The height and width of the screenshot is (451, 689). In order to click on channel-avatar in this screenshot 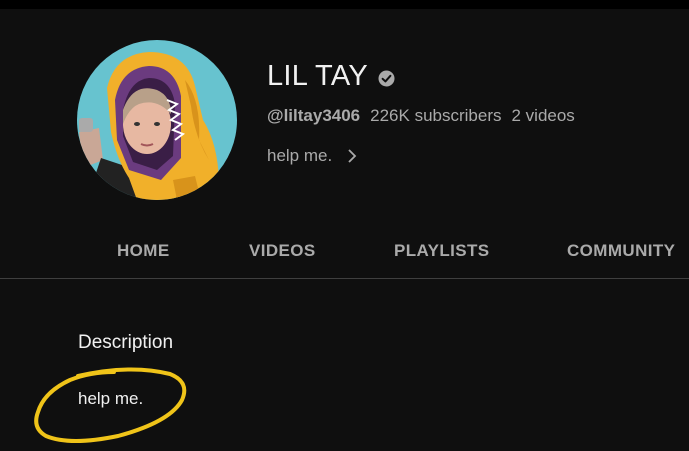, I will do `click(157, 120)`.